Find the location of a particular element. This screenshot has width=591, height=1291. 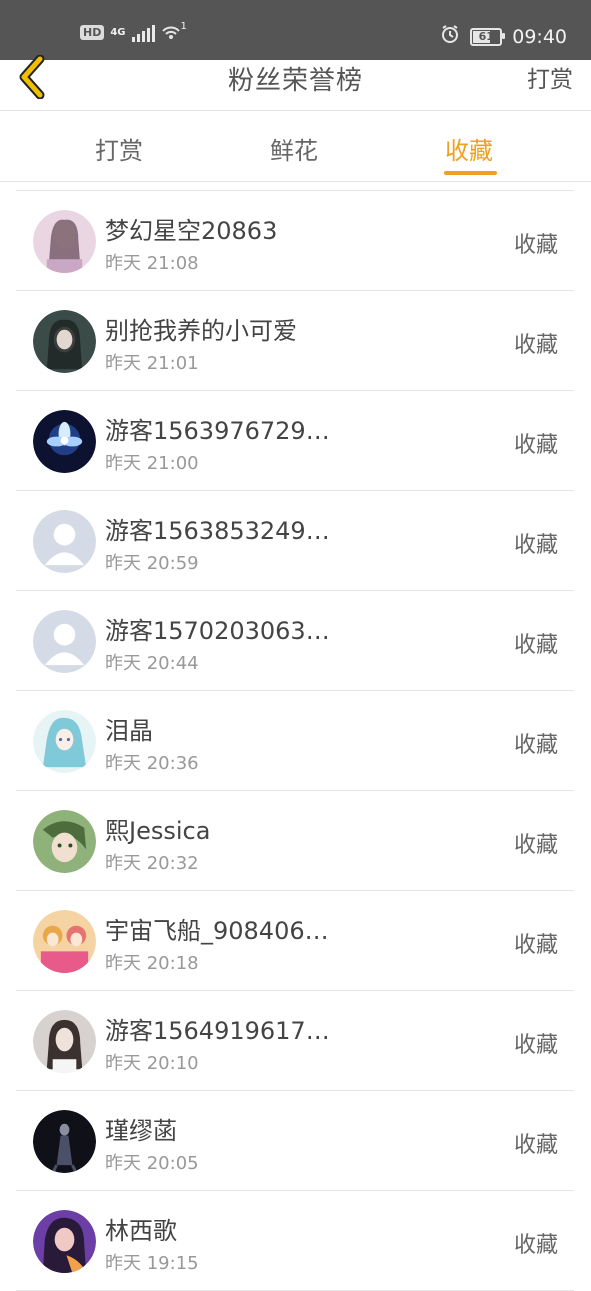

status-left: HD 4G 1 is located at coordinates (133, 32).